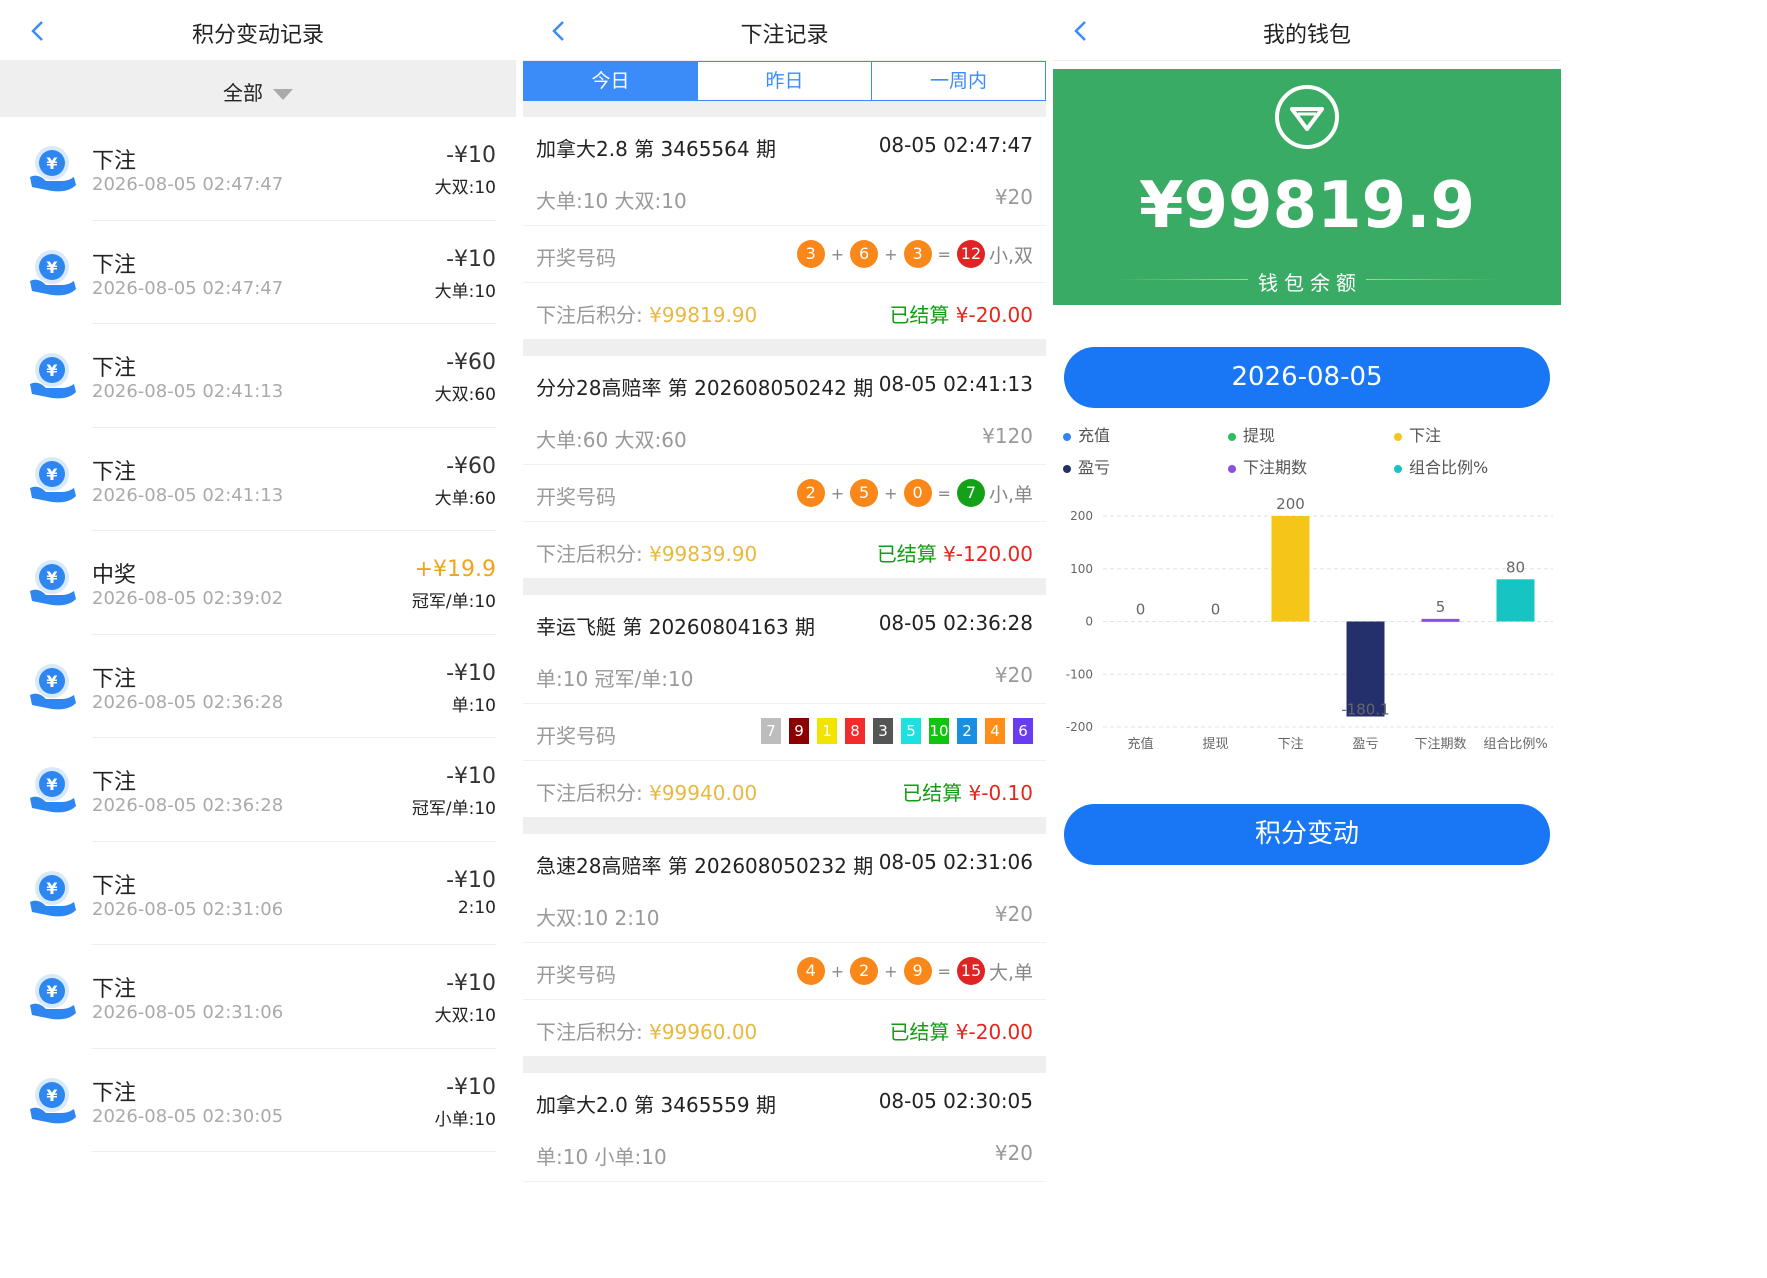  Describe the element at coordinates (917, 971) in the screenshot. I see `number-ball: 9` at that location.